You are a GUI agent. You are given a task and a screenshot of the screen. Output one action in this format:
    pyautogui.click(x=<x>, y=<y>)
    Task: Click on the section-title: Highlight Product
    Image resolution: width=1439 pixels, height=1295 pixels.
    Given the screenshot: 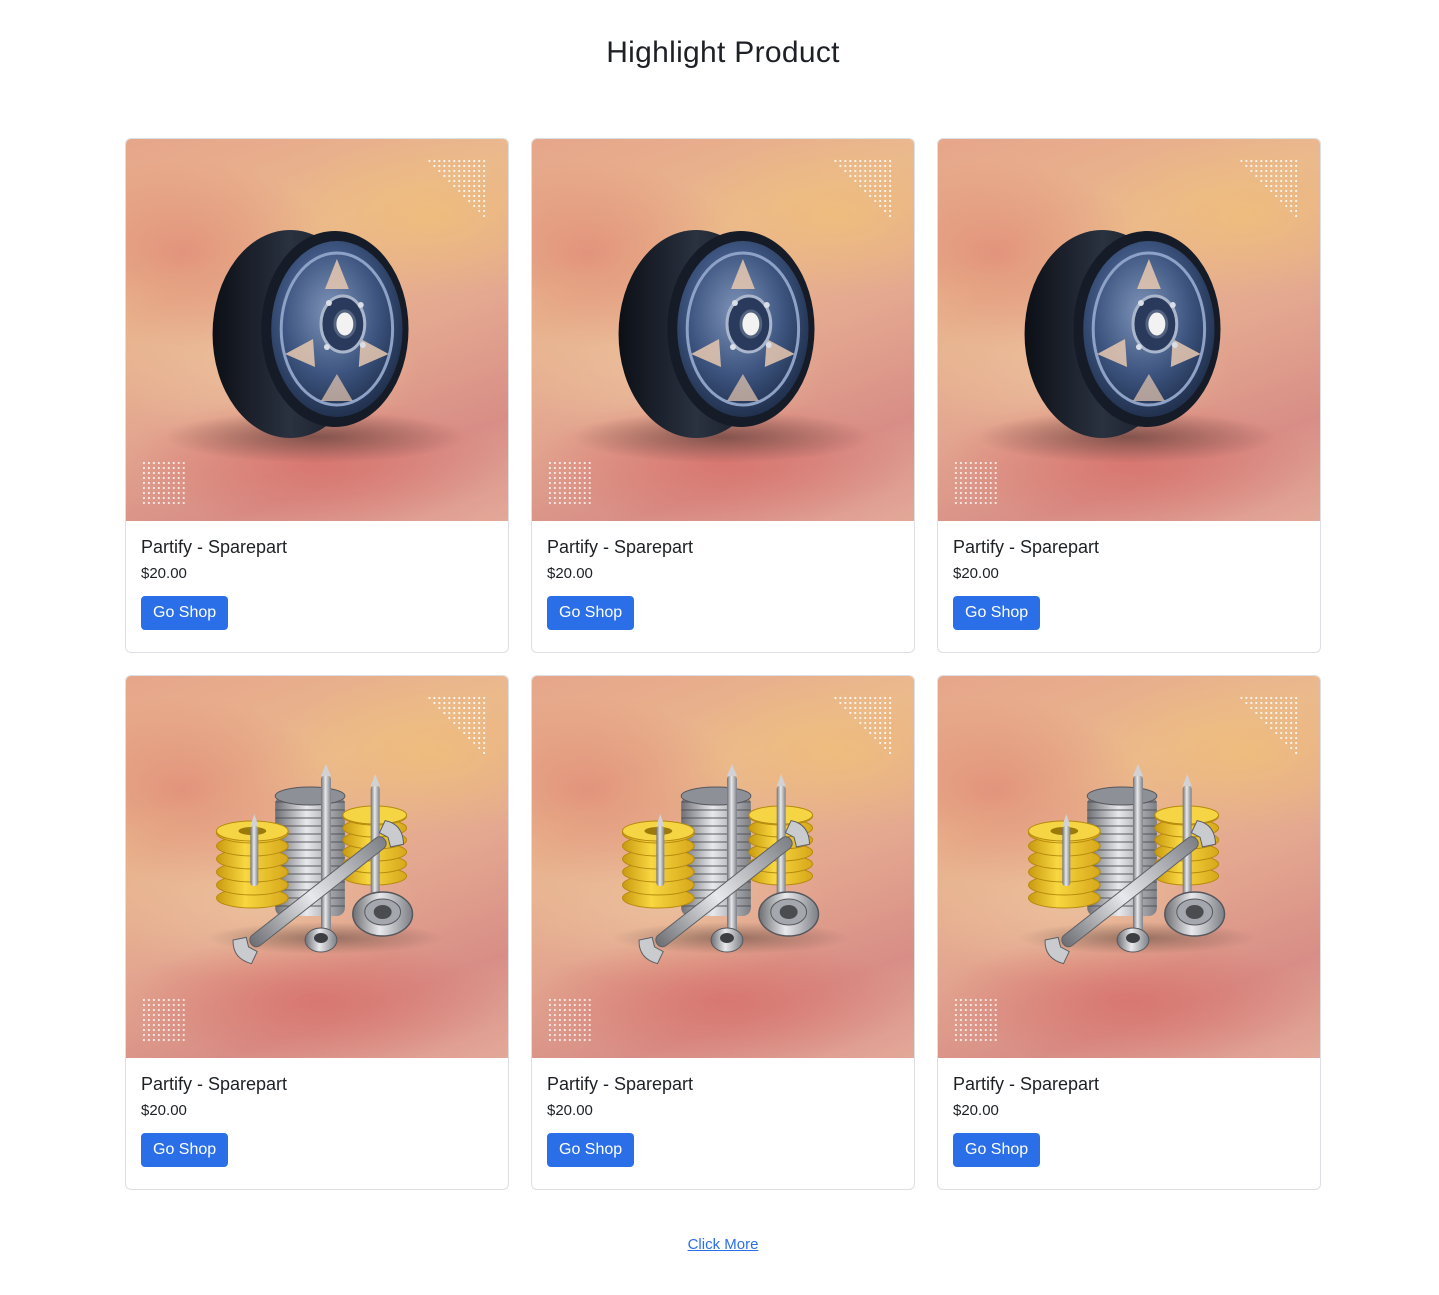 What is the action you would take?
    pyautogui.click(x=723, y=52)
    